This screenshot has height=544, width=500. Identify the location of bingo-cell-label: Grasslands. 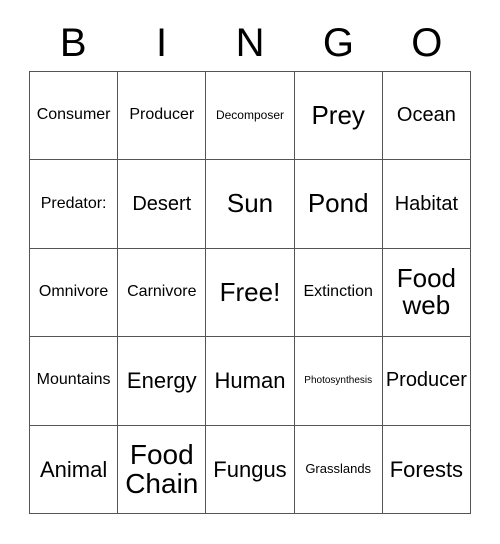
(338, 469).